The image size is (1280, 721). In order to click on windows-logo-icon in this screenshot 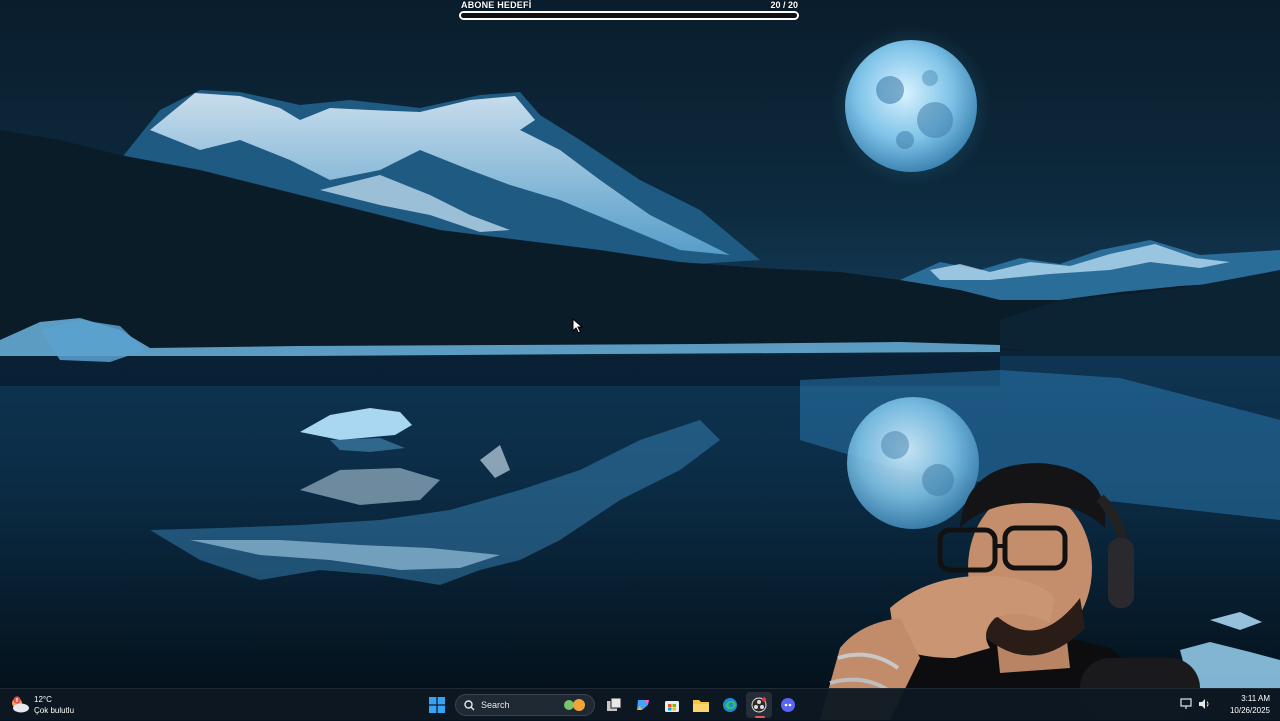, I will do `click(436, 705)`.